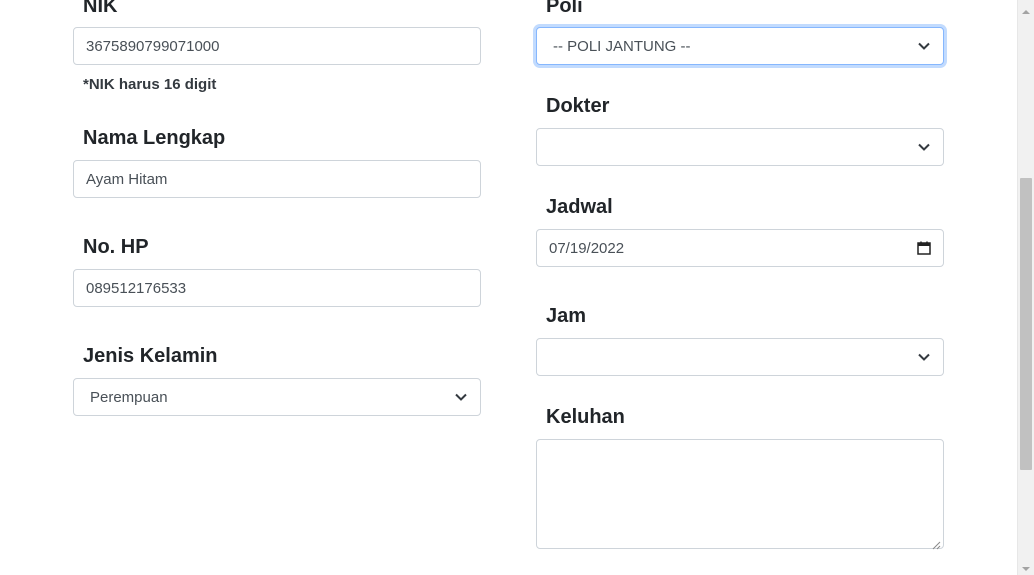 Image resolution: width=1034 pixels, height=575 pixels. Describe the element at coordinates (579, 207) in the screenshot. I see `jadwal-label: Jadwal` at that location.